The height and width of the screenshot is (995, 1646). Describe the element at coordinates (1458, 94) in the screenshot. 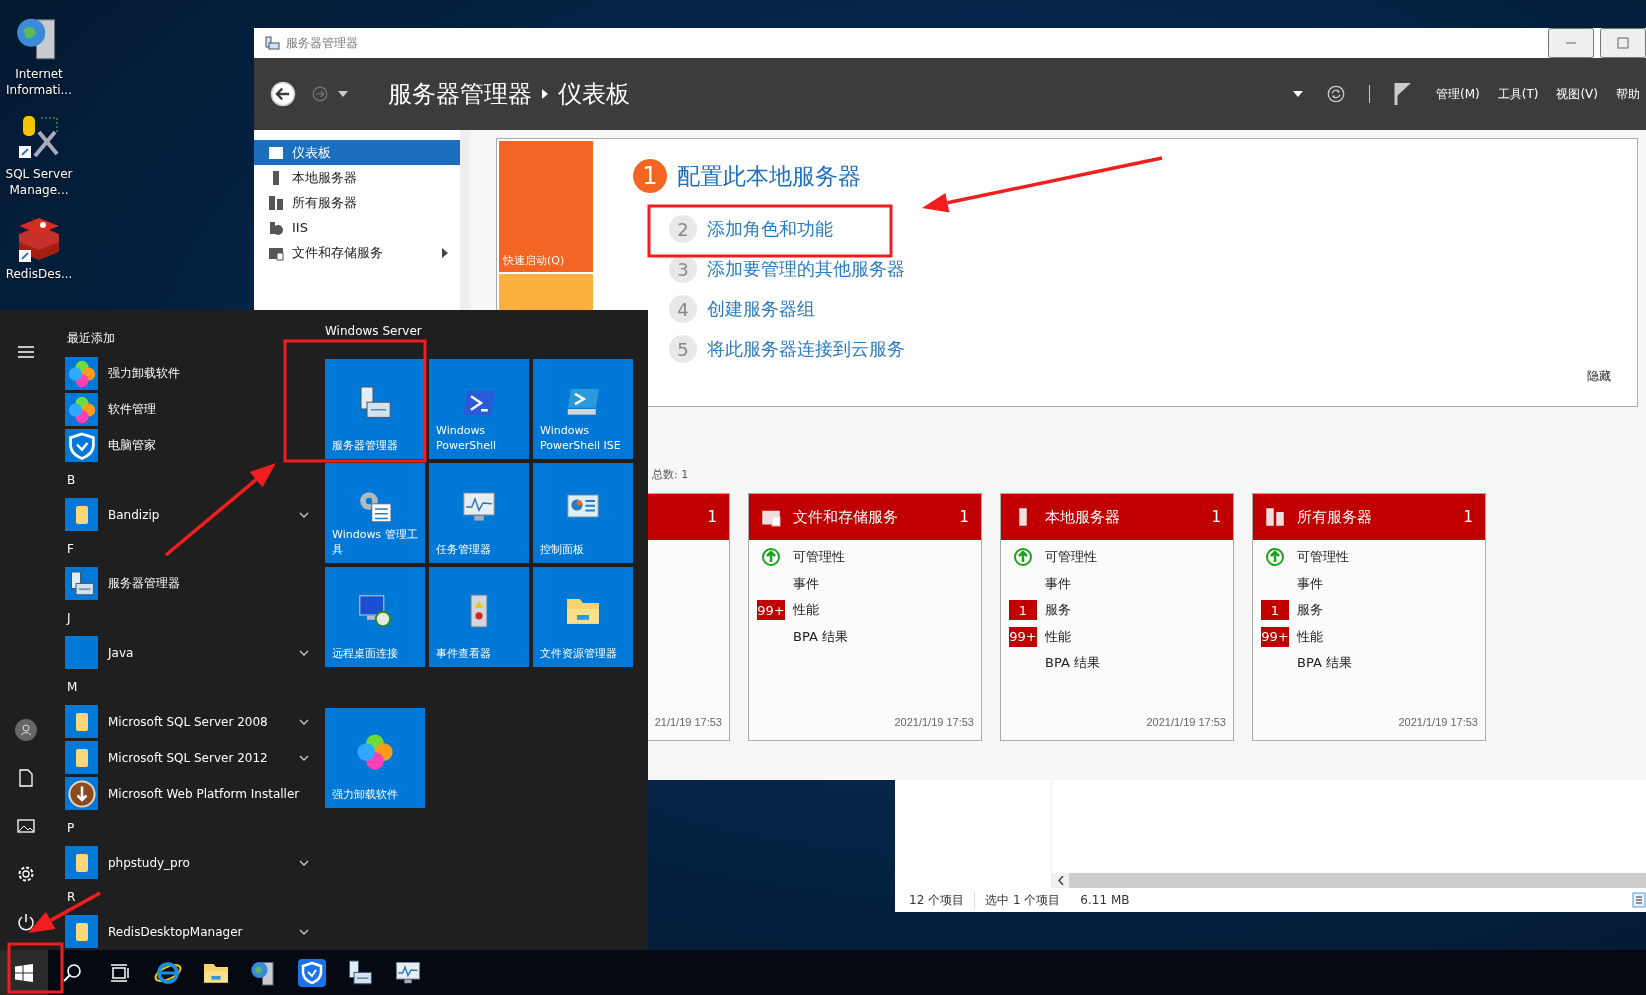

I see `menu-item: 管理(M)` at that location.